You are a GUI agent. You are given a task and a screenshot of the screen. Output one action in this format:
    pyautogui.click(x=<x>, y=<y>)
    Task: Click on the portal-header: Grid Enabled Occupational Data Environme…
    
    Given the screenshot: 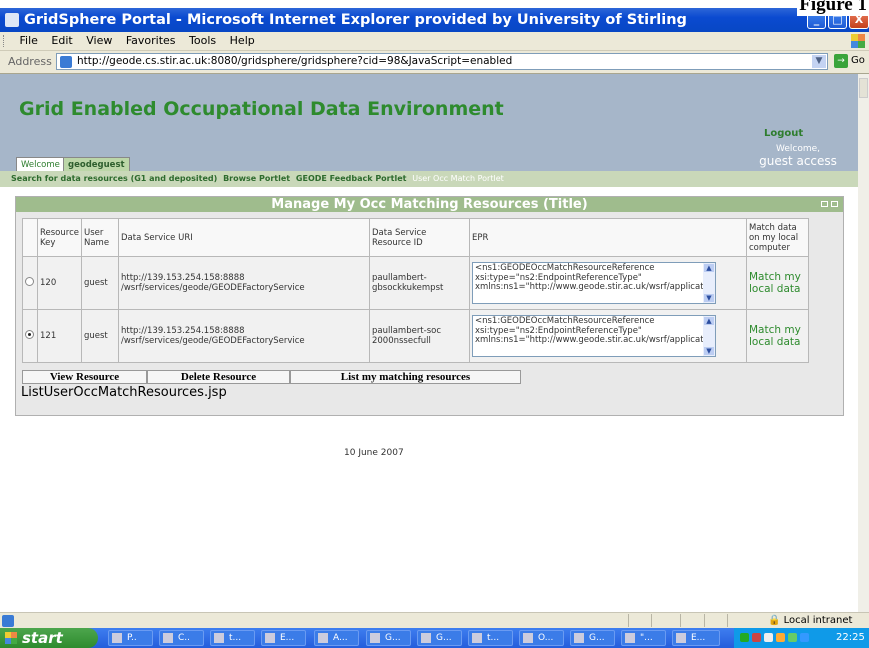 What is the action you would take?
    pyautogui.click(x=429, y=122)
    